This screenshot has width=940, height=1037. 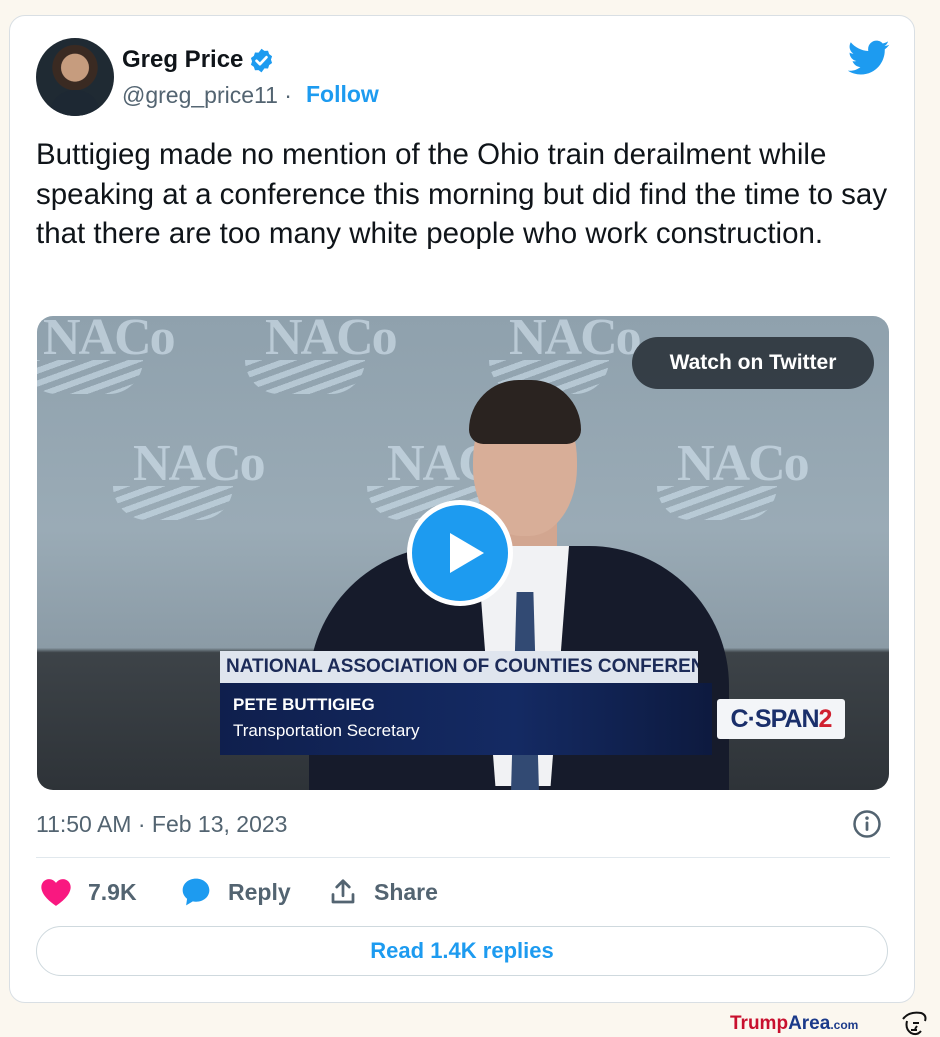 I want to click on like-button: 7.9K, so click(x=88, y=892).